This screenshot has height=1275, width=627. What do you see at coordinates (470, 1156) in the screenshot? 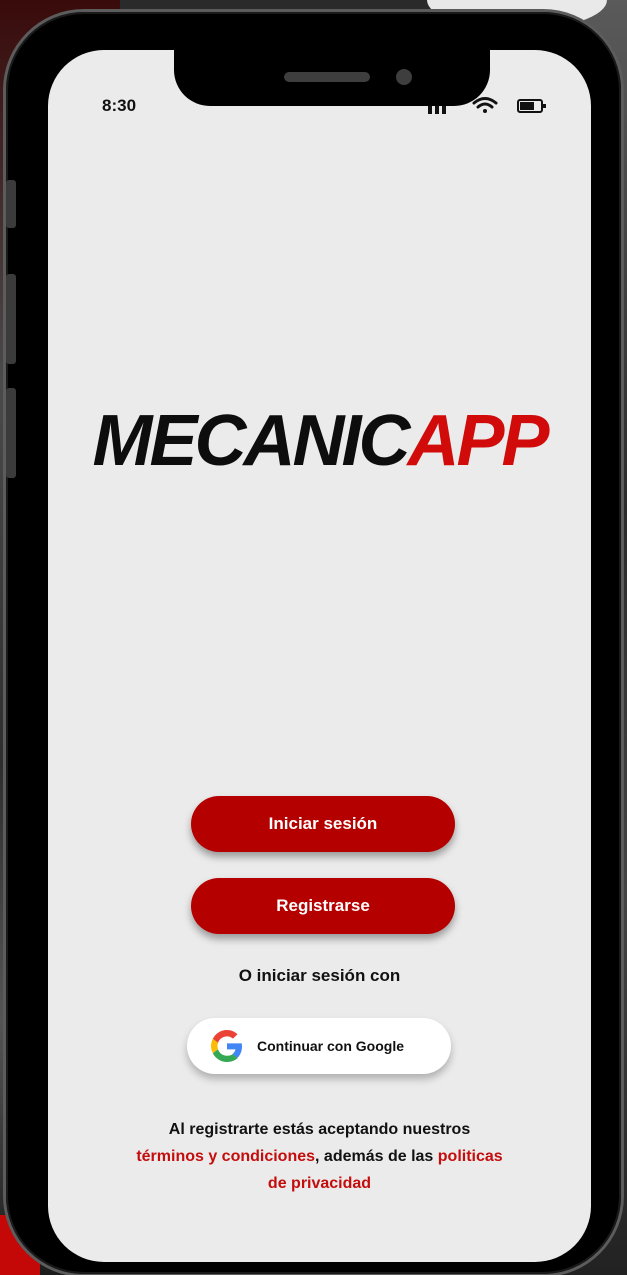
I see `privacy-link-part-1: politicas` at bounding box center [470, 1156].